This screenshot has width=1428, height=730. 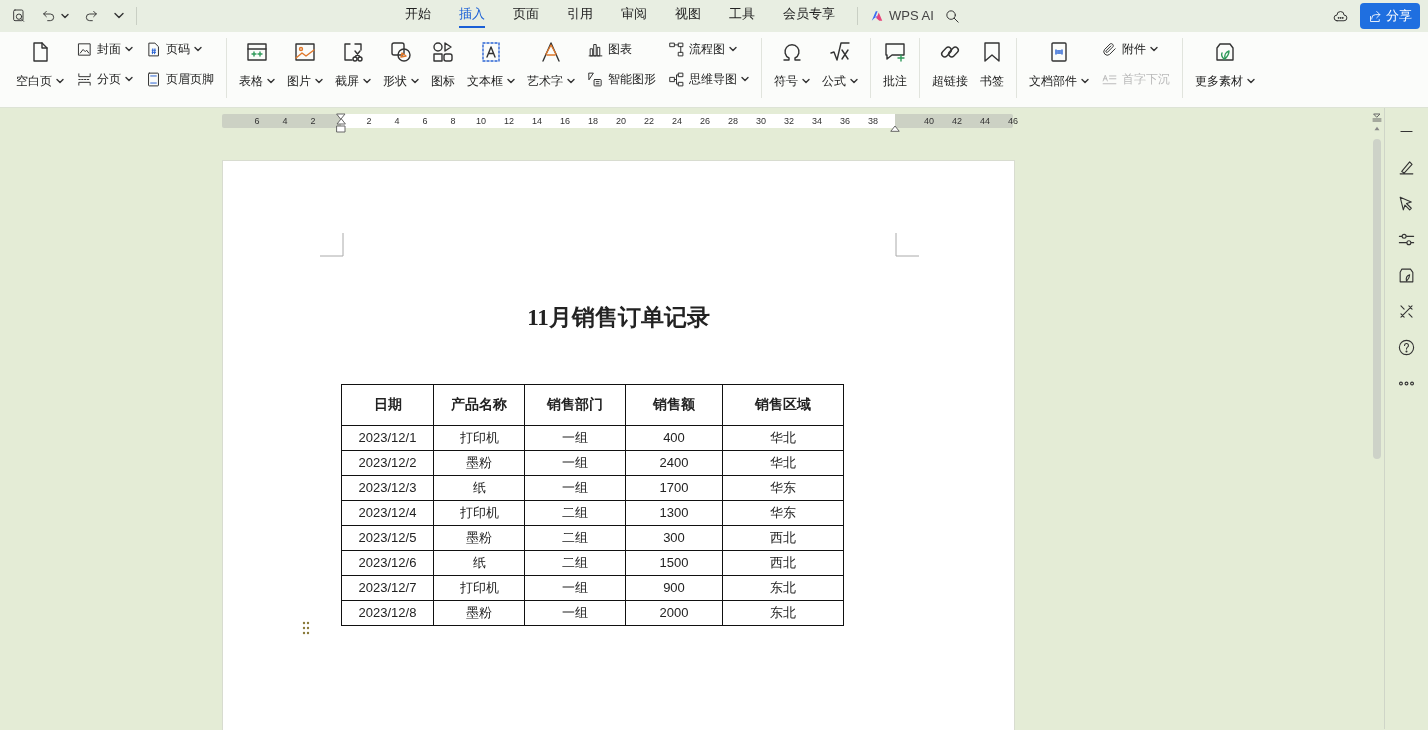 I want to click on ribbon-button: 流程图, so click(x=708, y=49).